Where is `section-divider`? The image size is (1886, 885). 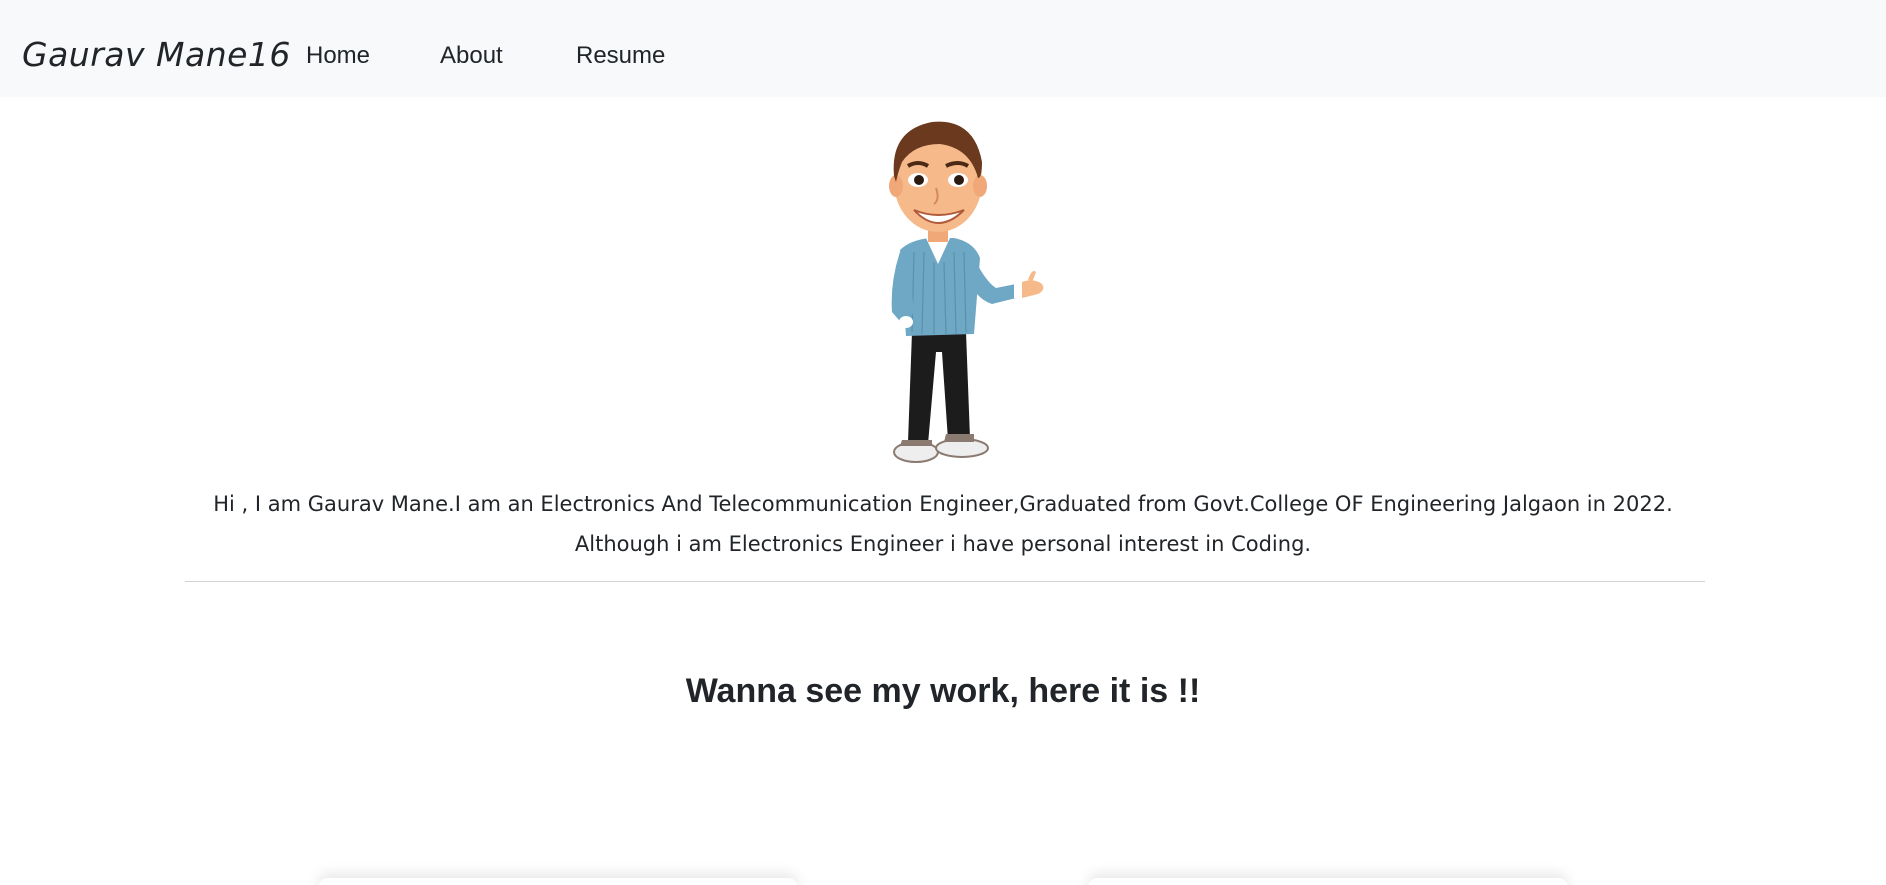 section-divider is located at coordinates (945, 581).